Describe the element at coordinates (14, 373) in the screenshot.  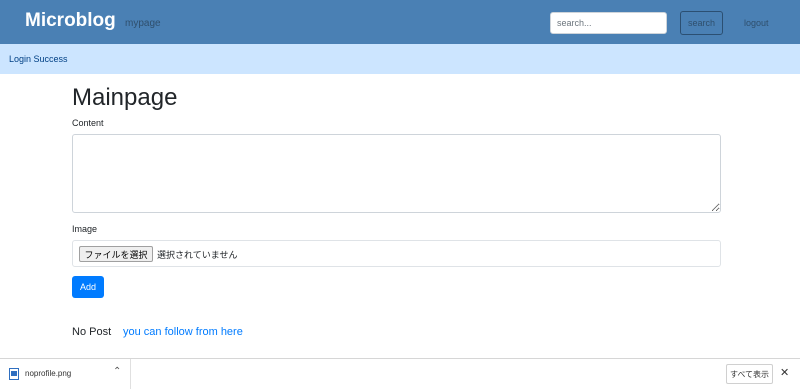
I see `image-file-icon` at that location.